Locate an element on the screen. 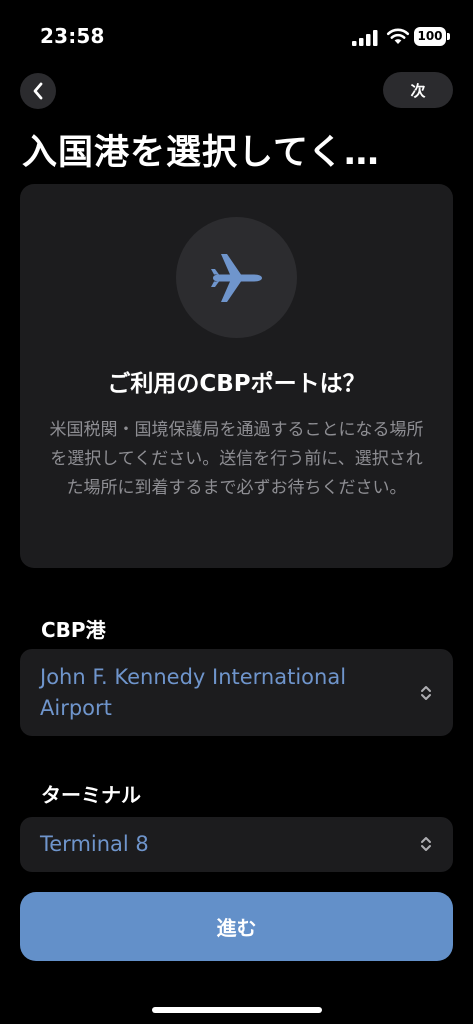 The image size is (473, 1024). home-indicator is located at coordinates (237, 1010).